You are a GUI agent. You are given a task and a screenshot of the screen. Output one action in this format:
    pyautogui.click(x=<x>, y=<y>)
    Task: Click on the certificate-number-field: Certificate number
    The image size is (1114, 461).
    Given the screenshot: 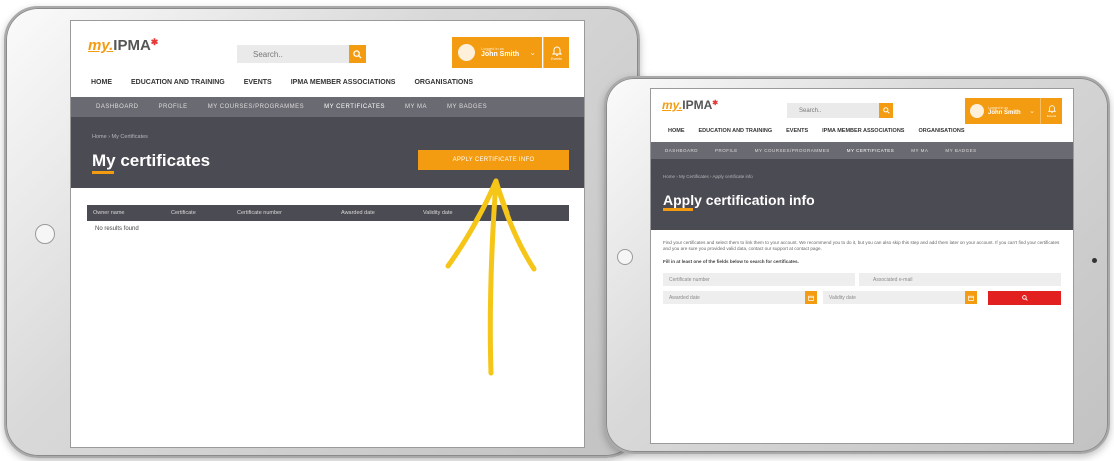 What is the action you would take?
    pyautogui.click(x=759, y=279)
    